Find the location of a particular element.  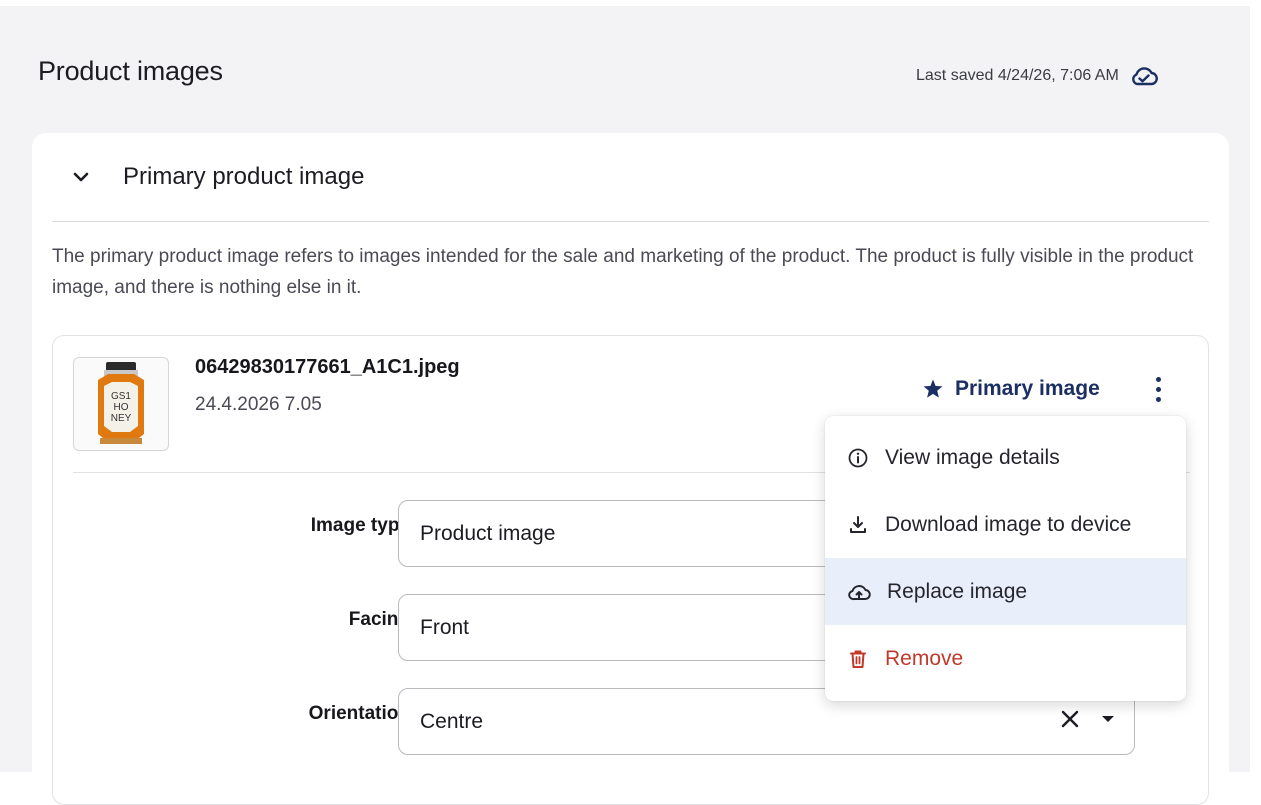

product-thumbnail: GS1 HO NEY is located at coordinates (121, 404).